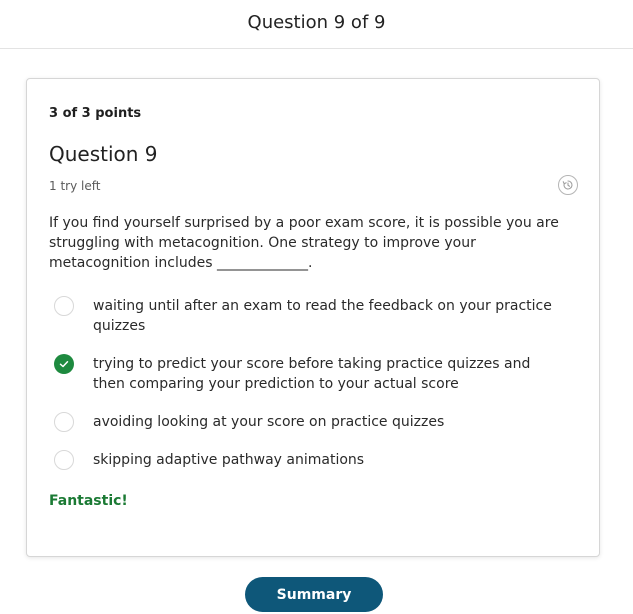 The image size is (633, 614). I want to click on answer-option-label: skipping adaptive pathway animations, so click(229, 460).